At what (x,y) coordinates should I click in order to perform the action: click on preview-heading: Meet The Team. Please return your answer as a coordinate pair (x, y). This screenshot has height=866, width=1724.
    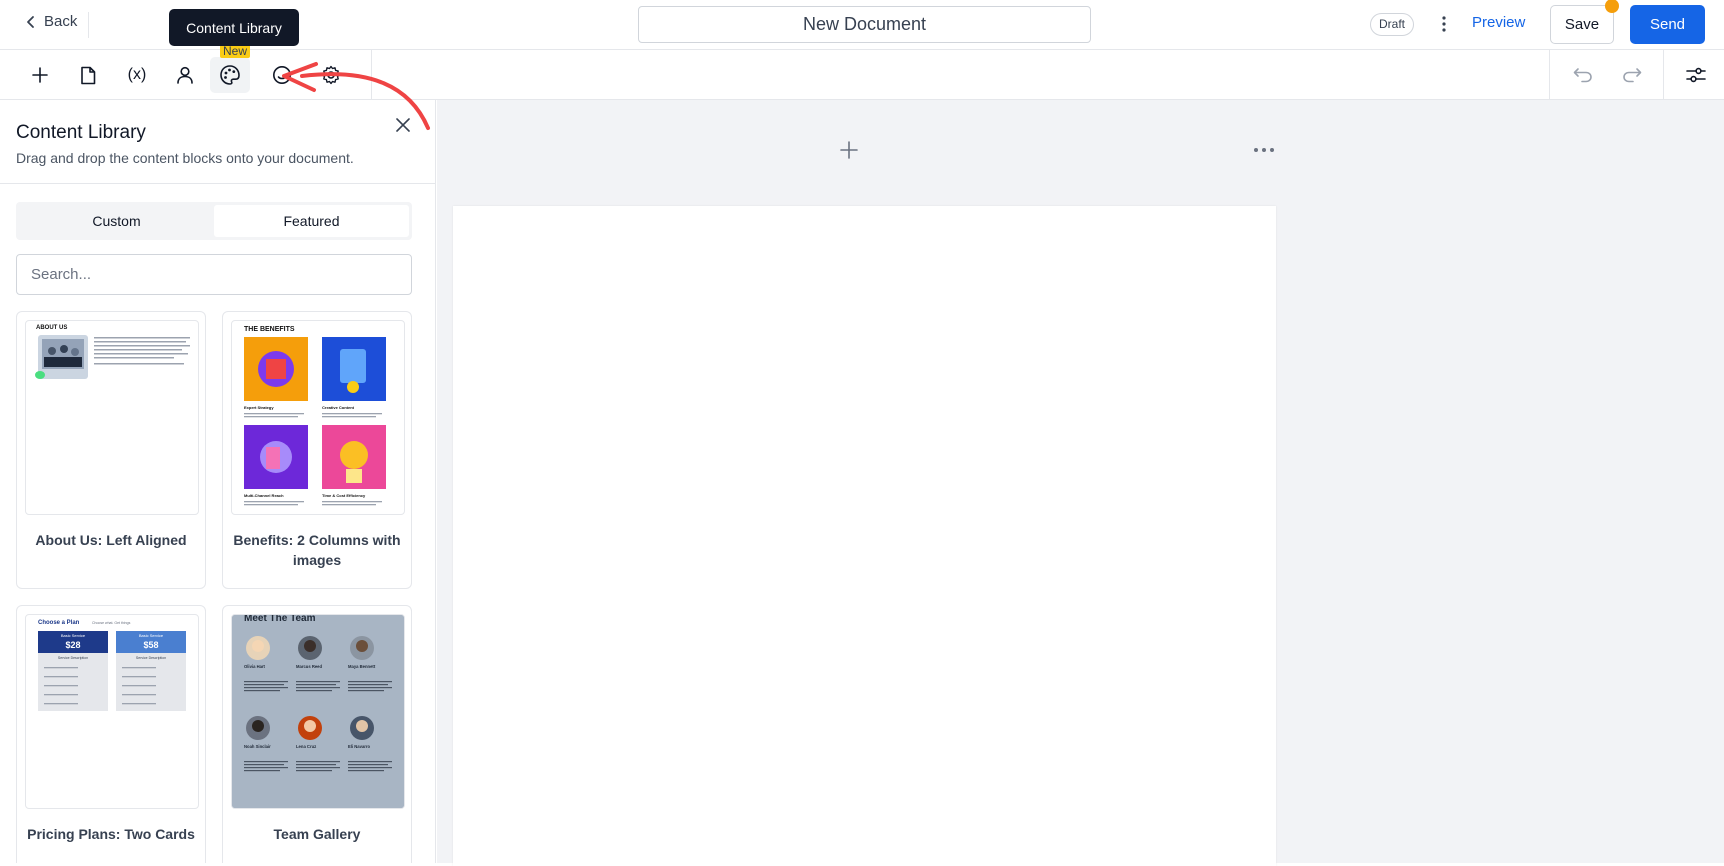
    Looking at the image, I should click on (280, 619).